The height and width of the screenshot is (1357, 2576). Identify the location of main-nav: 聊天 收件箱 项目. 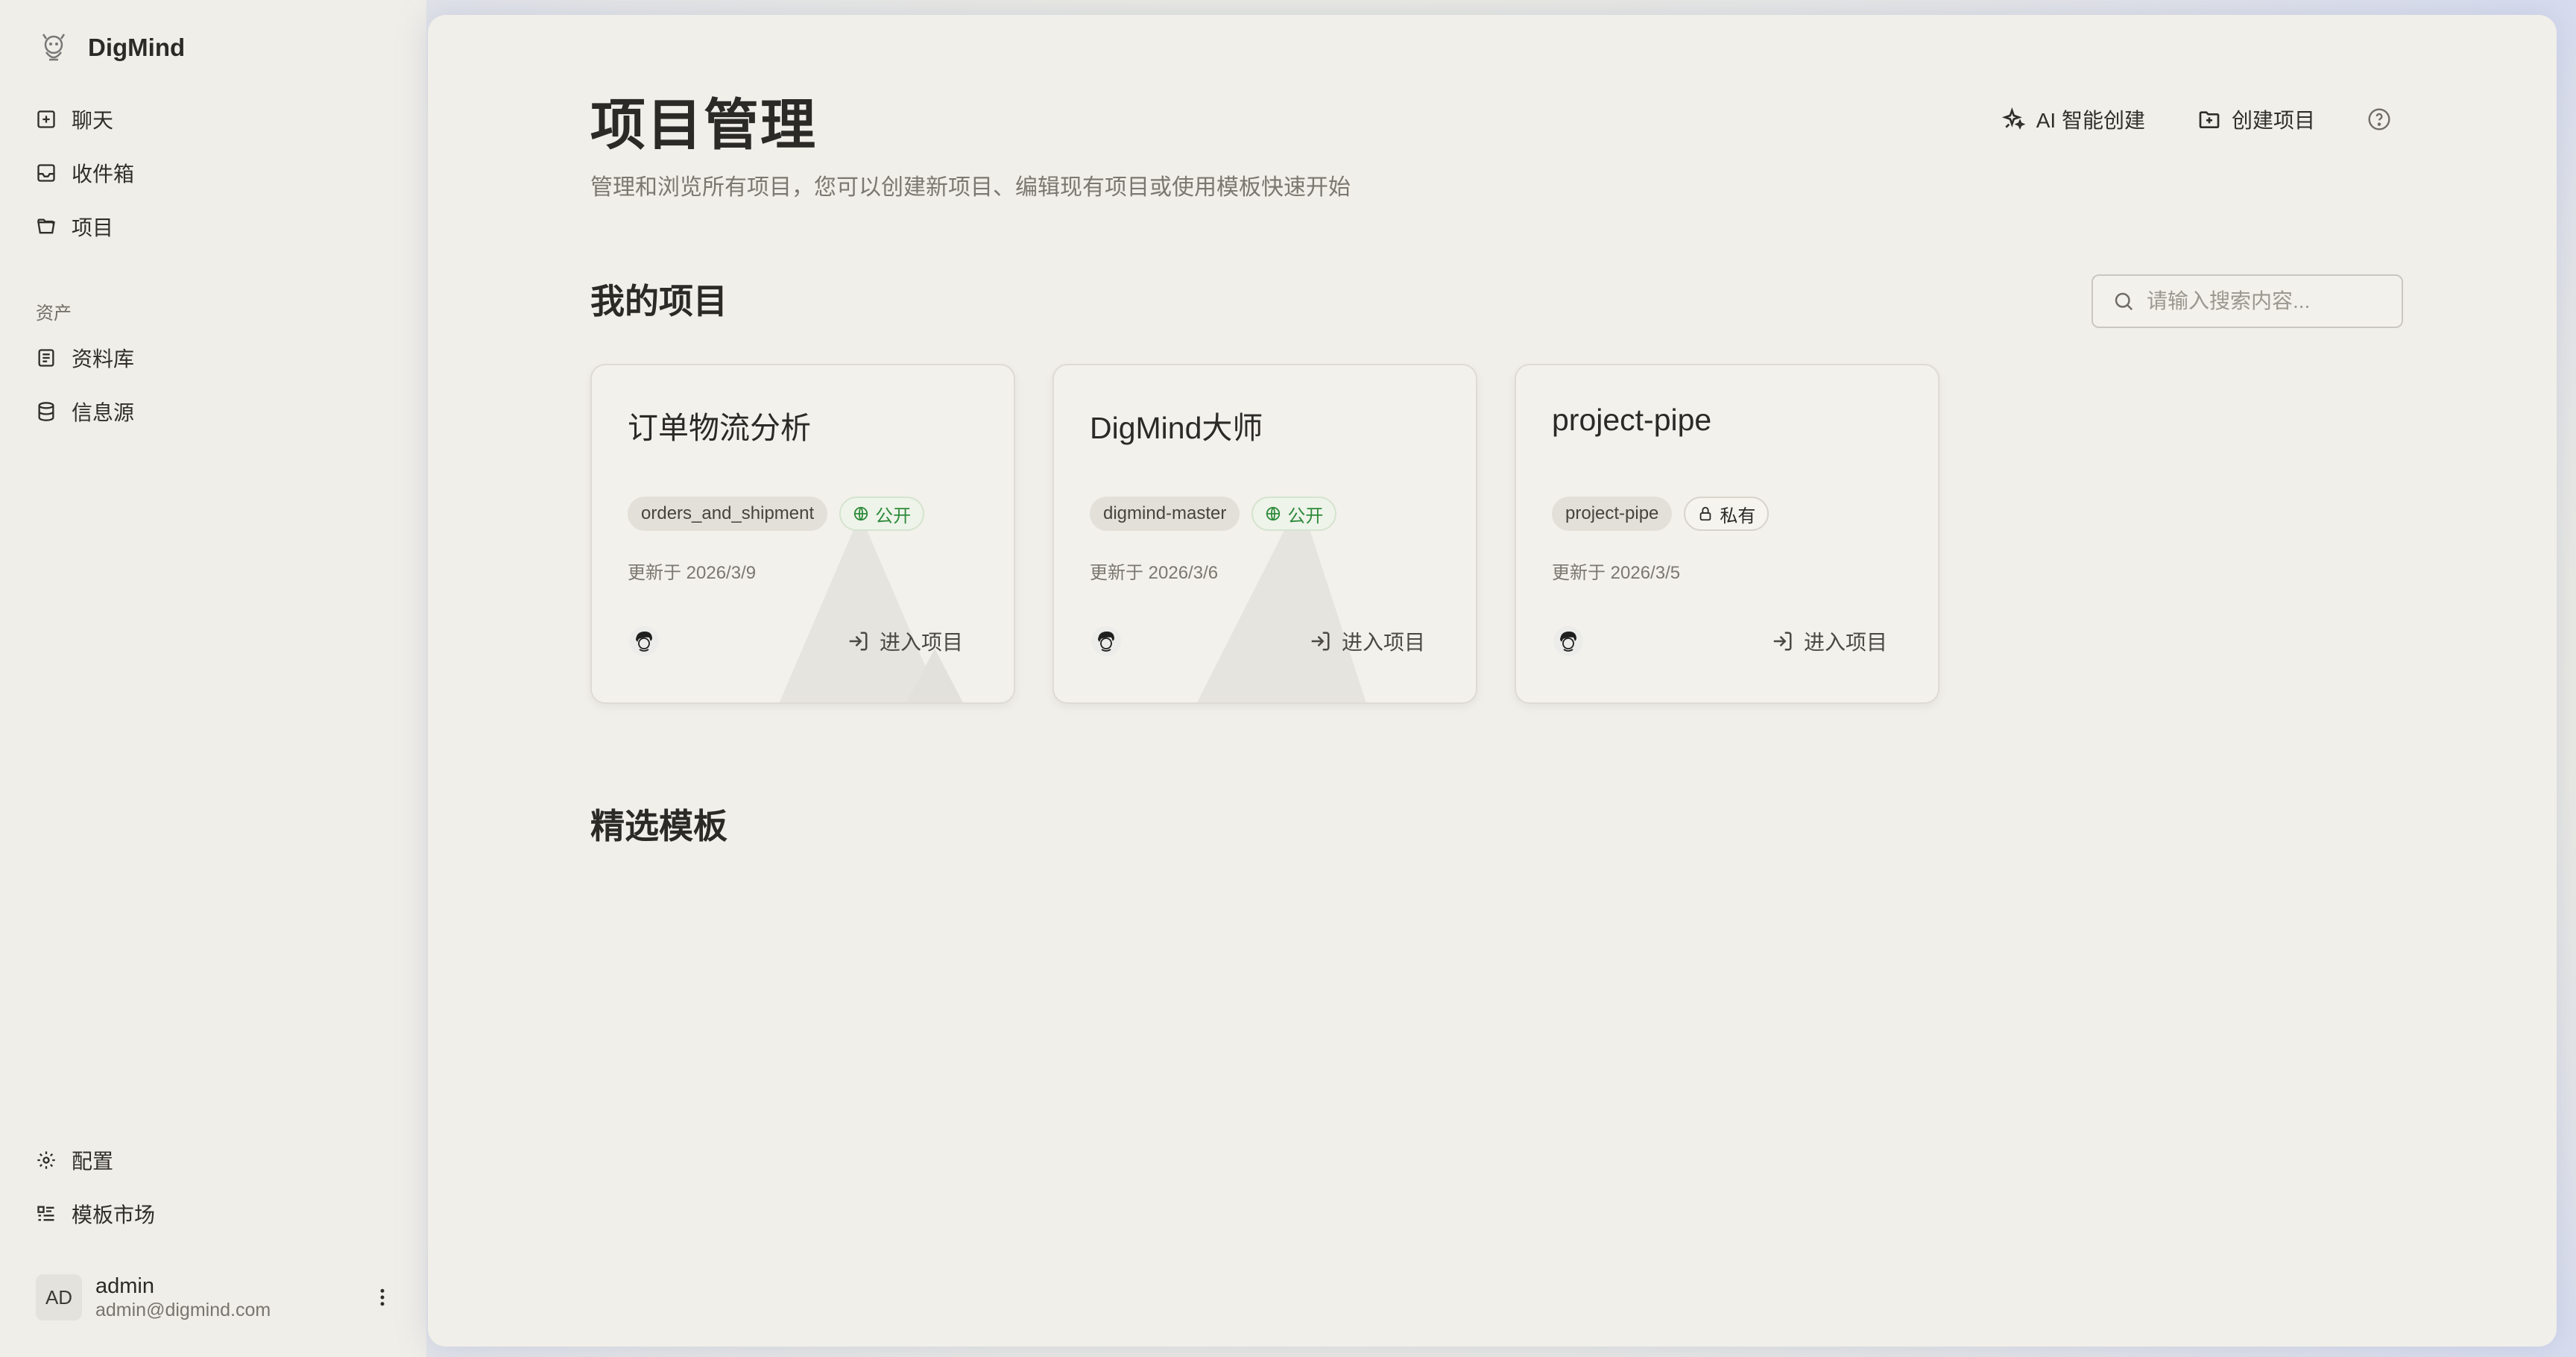
(215, 173).